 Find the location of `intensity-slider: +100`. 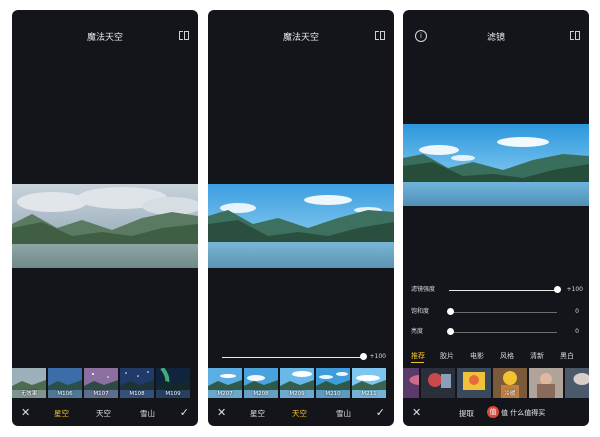

intensity-slider: +100 is located at coordinates (301, 357).